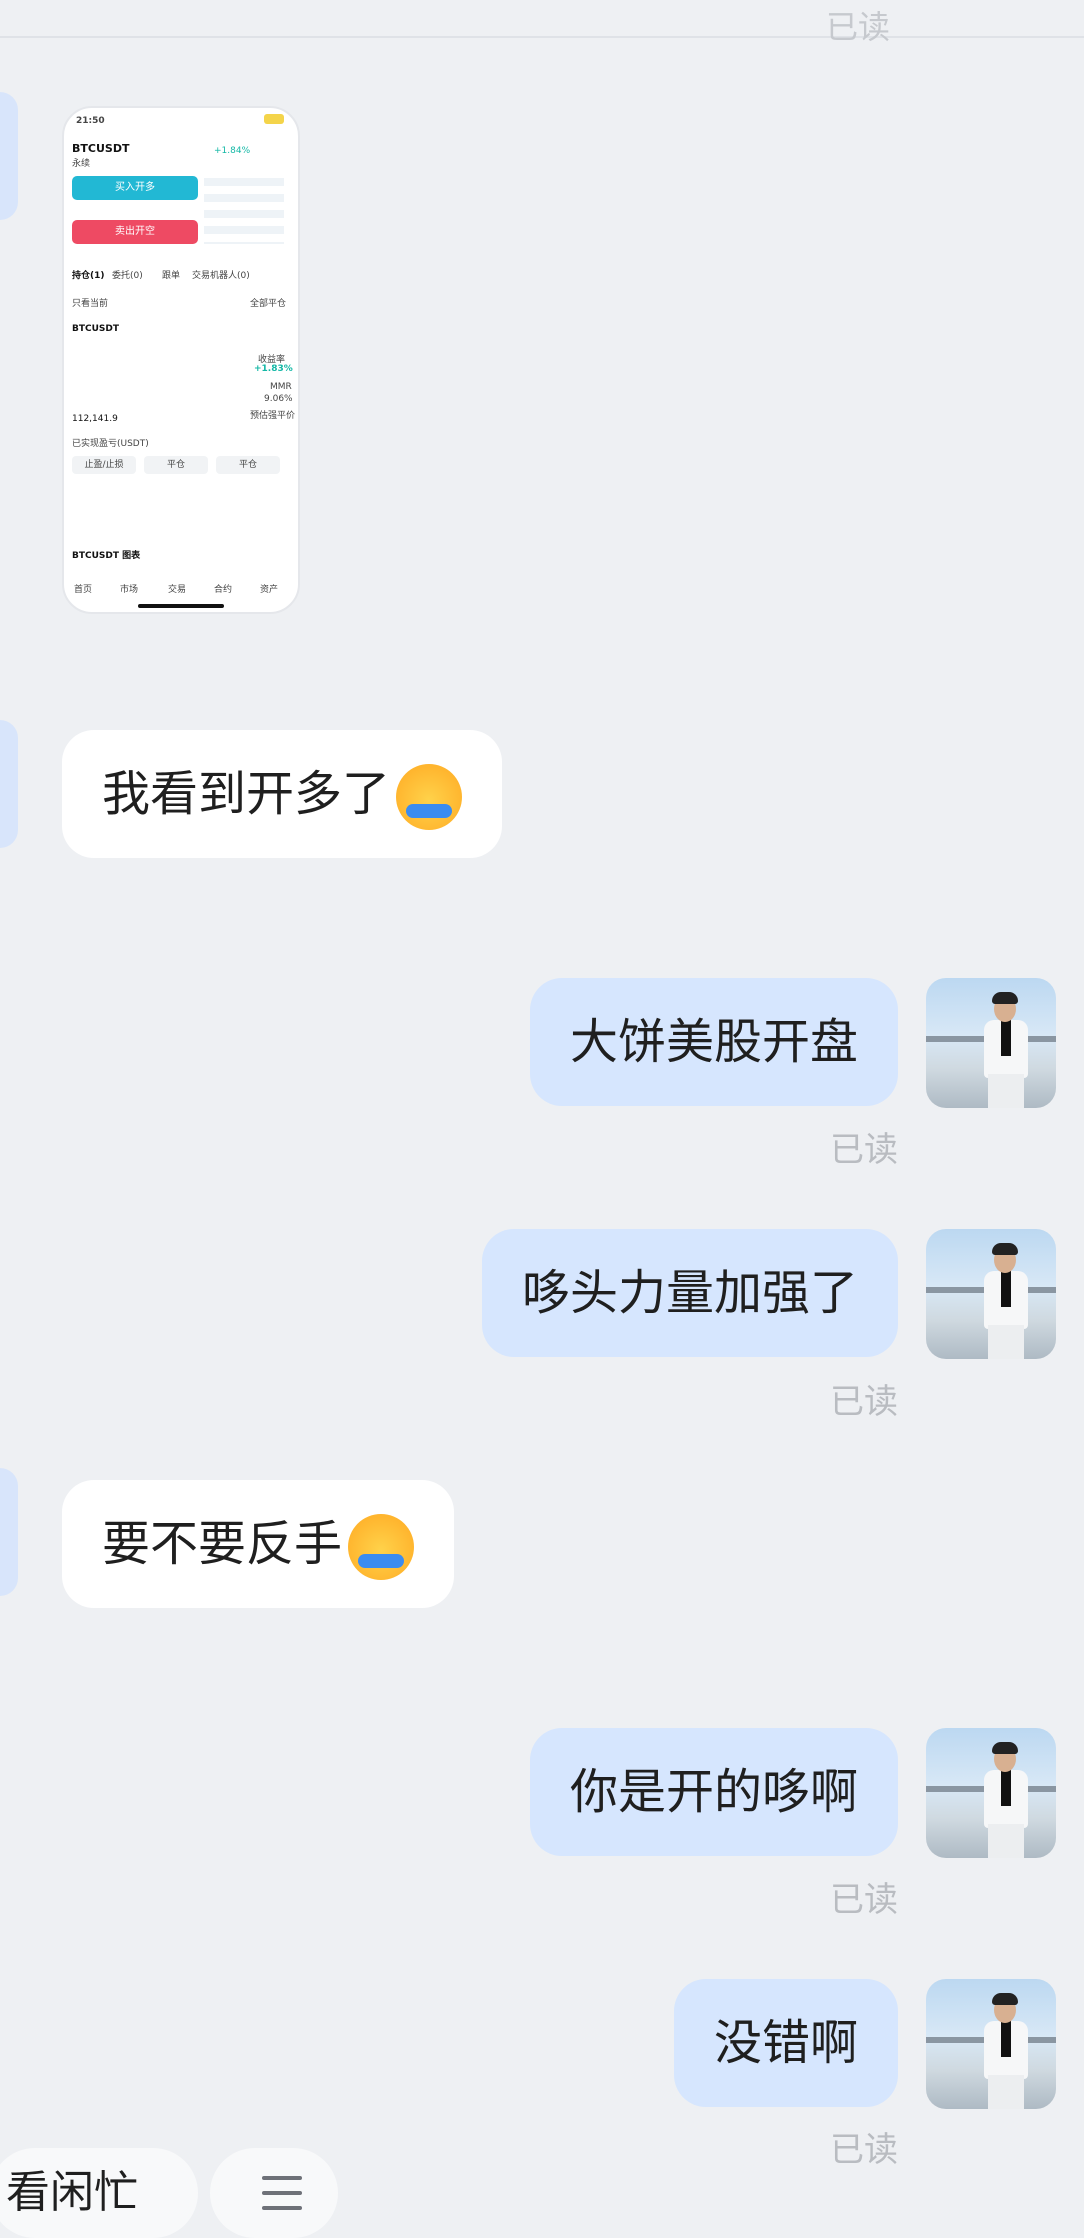 Image resolution: width=1084 pixels, height=2238 pixels. I want to click on message-text: 我看到开多了, so click(246, 794).